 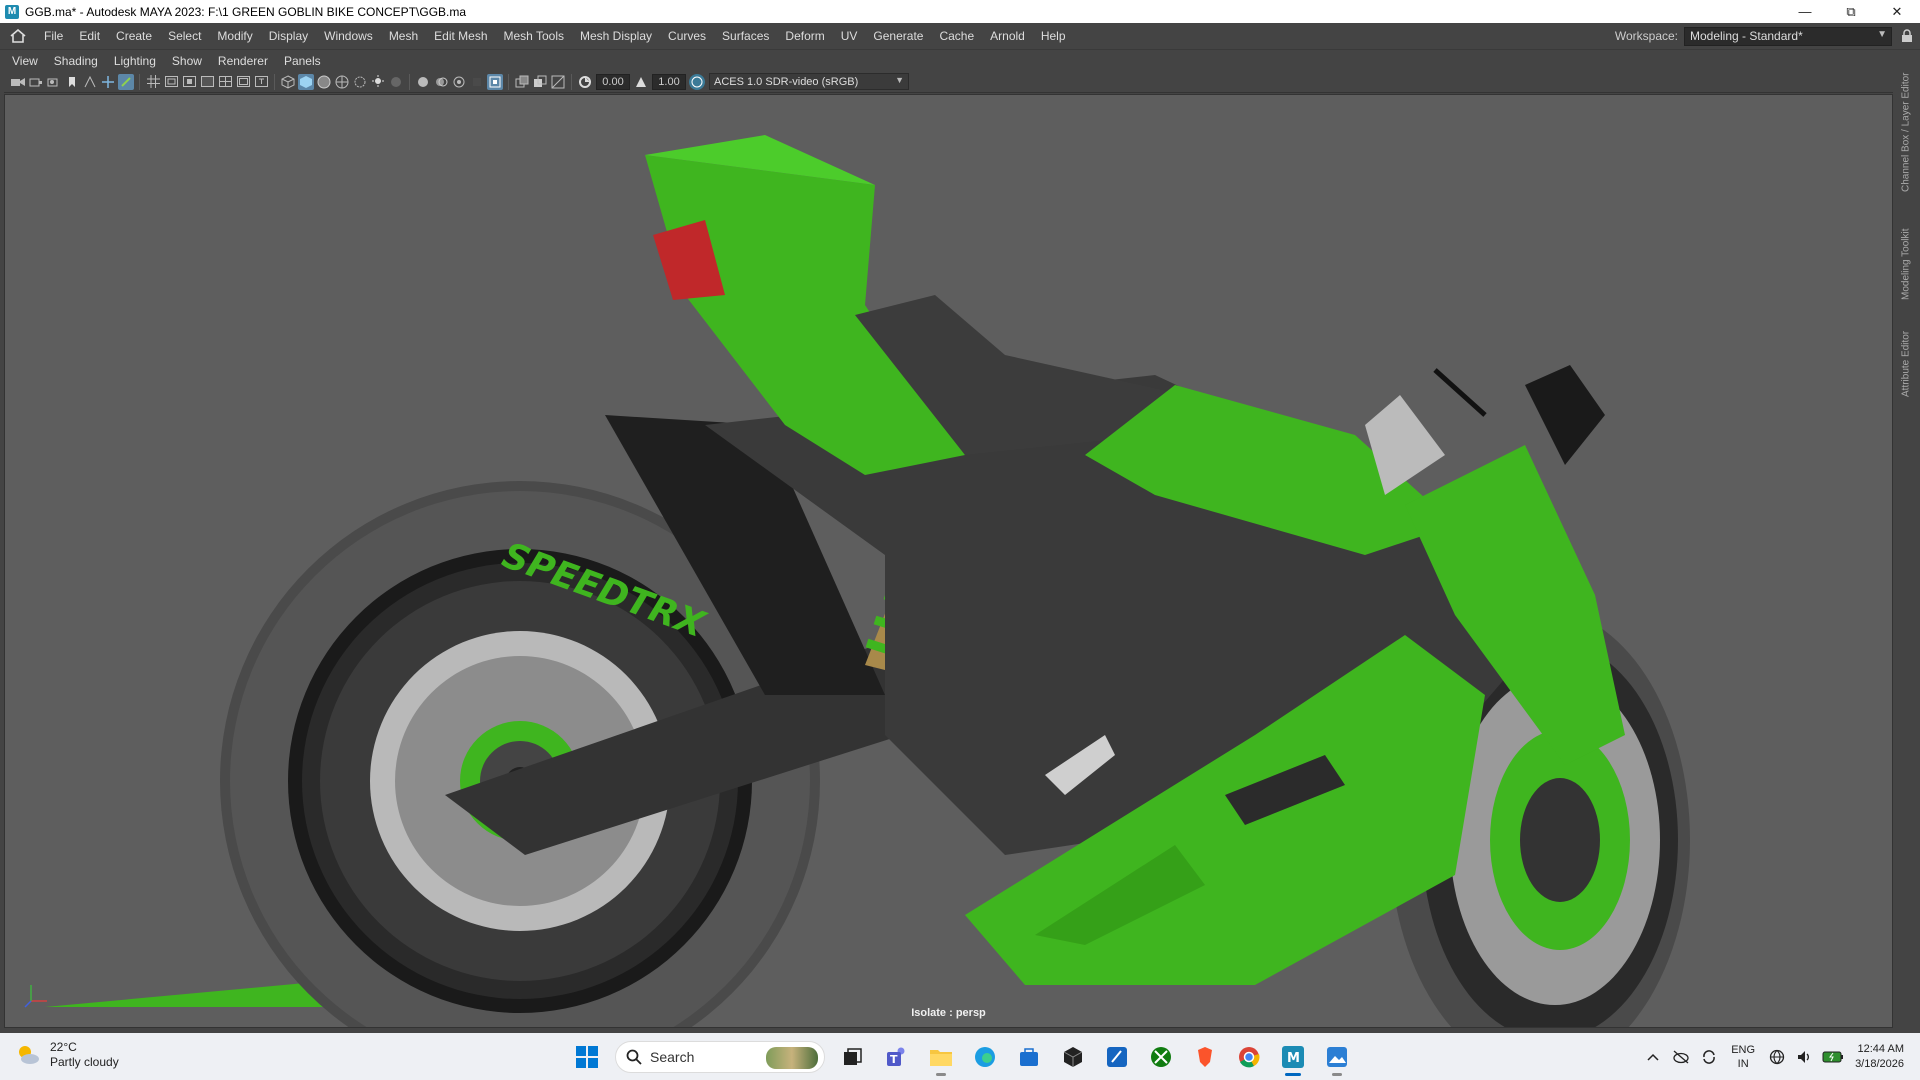 What do you see at coordinates (1117, 1057) in the screenshot?
I see `pen-app-button` at bounding box center [1117, 1057].